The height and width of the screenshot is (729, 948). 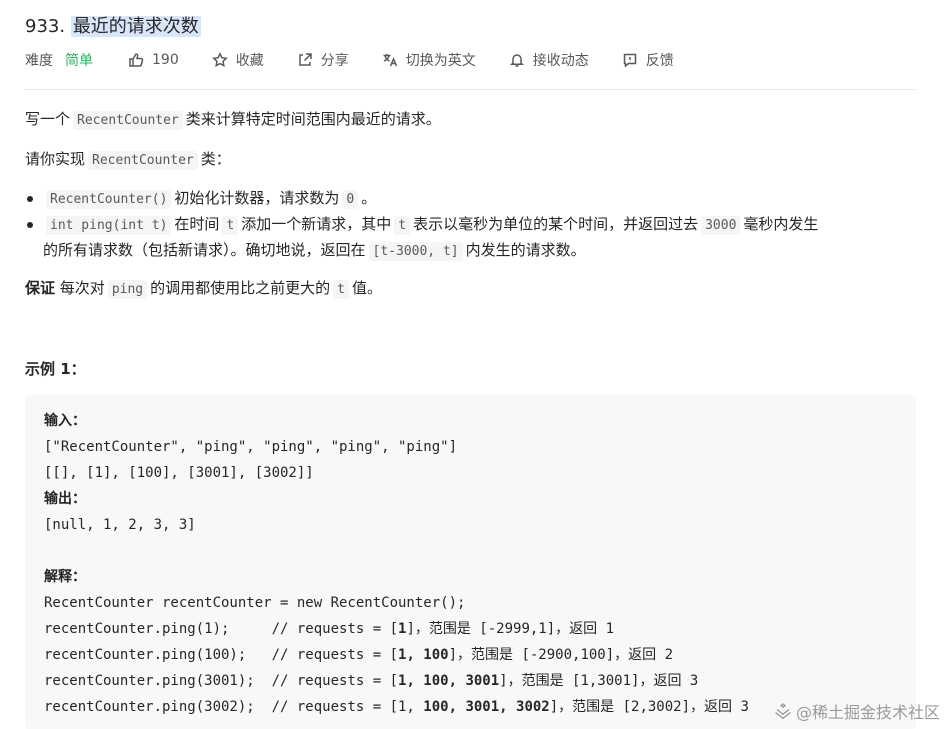 What do you see at coordinates (179, 473) in the screenshot?
I see `input-line-2: [[], [1], [100], [3001], [3002]]` at bounding box center [179, 473].